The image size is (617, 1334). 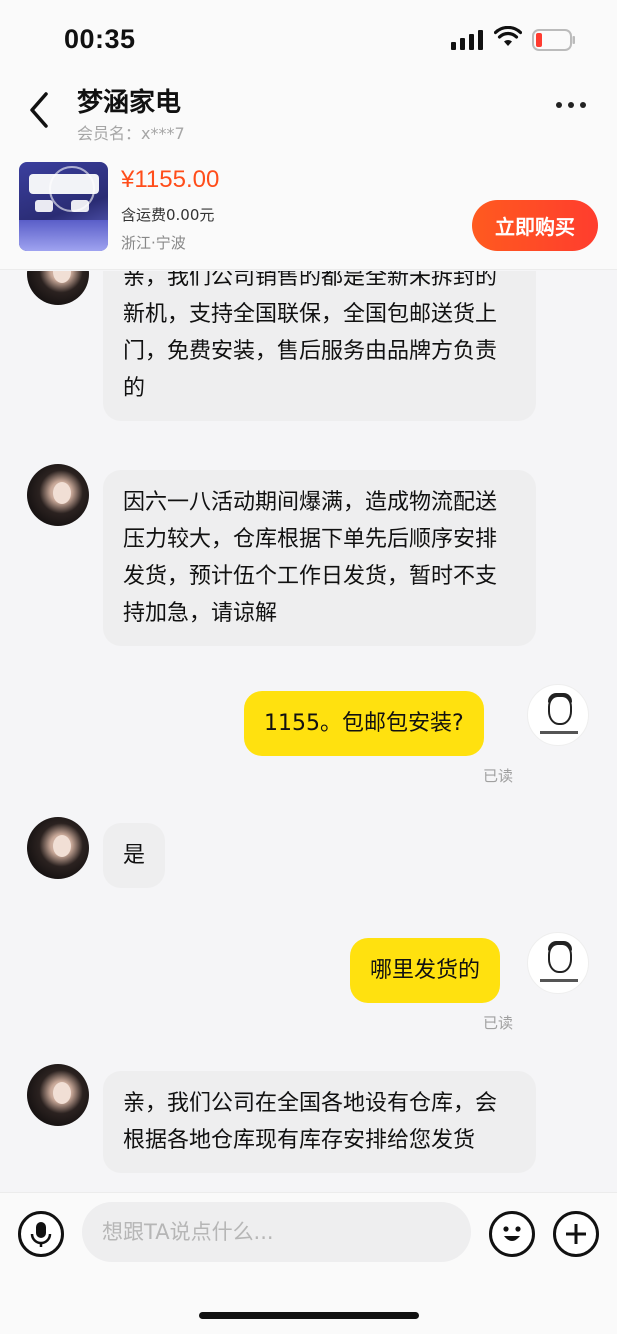 I want to click on buy-now-button: 立即购买, so click(x=535, y=225).